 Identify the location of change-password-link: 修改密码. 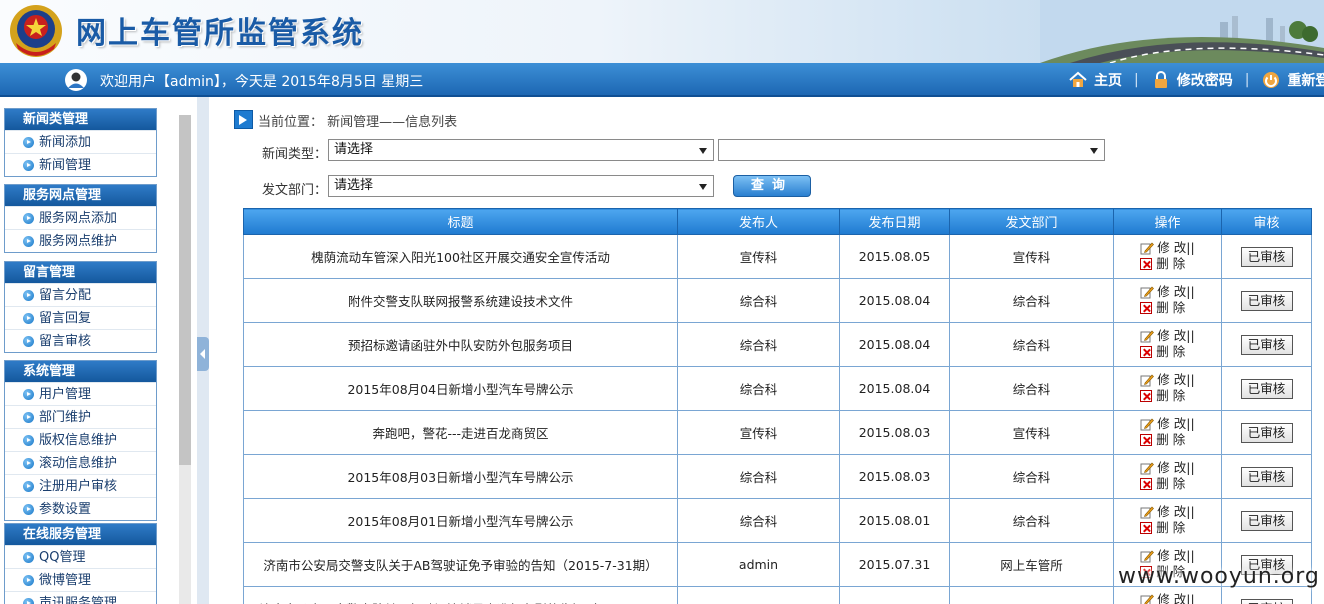
(1192, 80).